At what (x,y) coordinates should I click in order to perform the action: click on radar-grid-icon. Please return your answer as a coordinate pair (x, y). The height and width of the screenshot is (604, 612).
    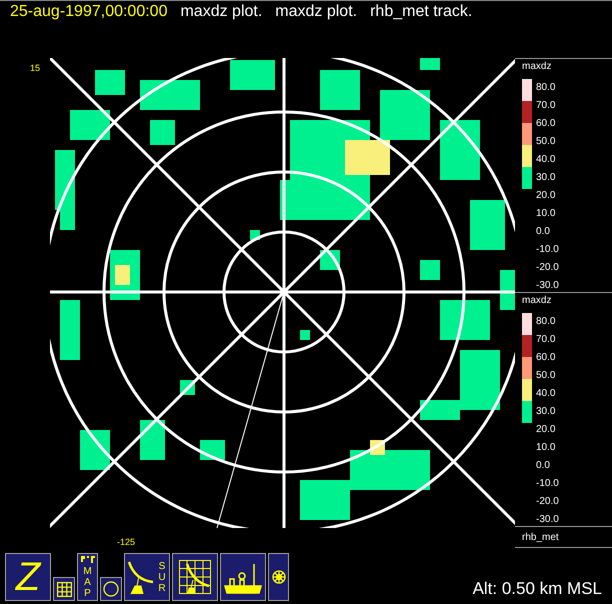
    Looking at the image, I should click on (195, 577).